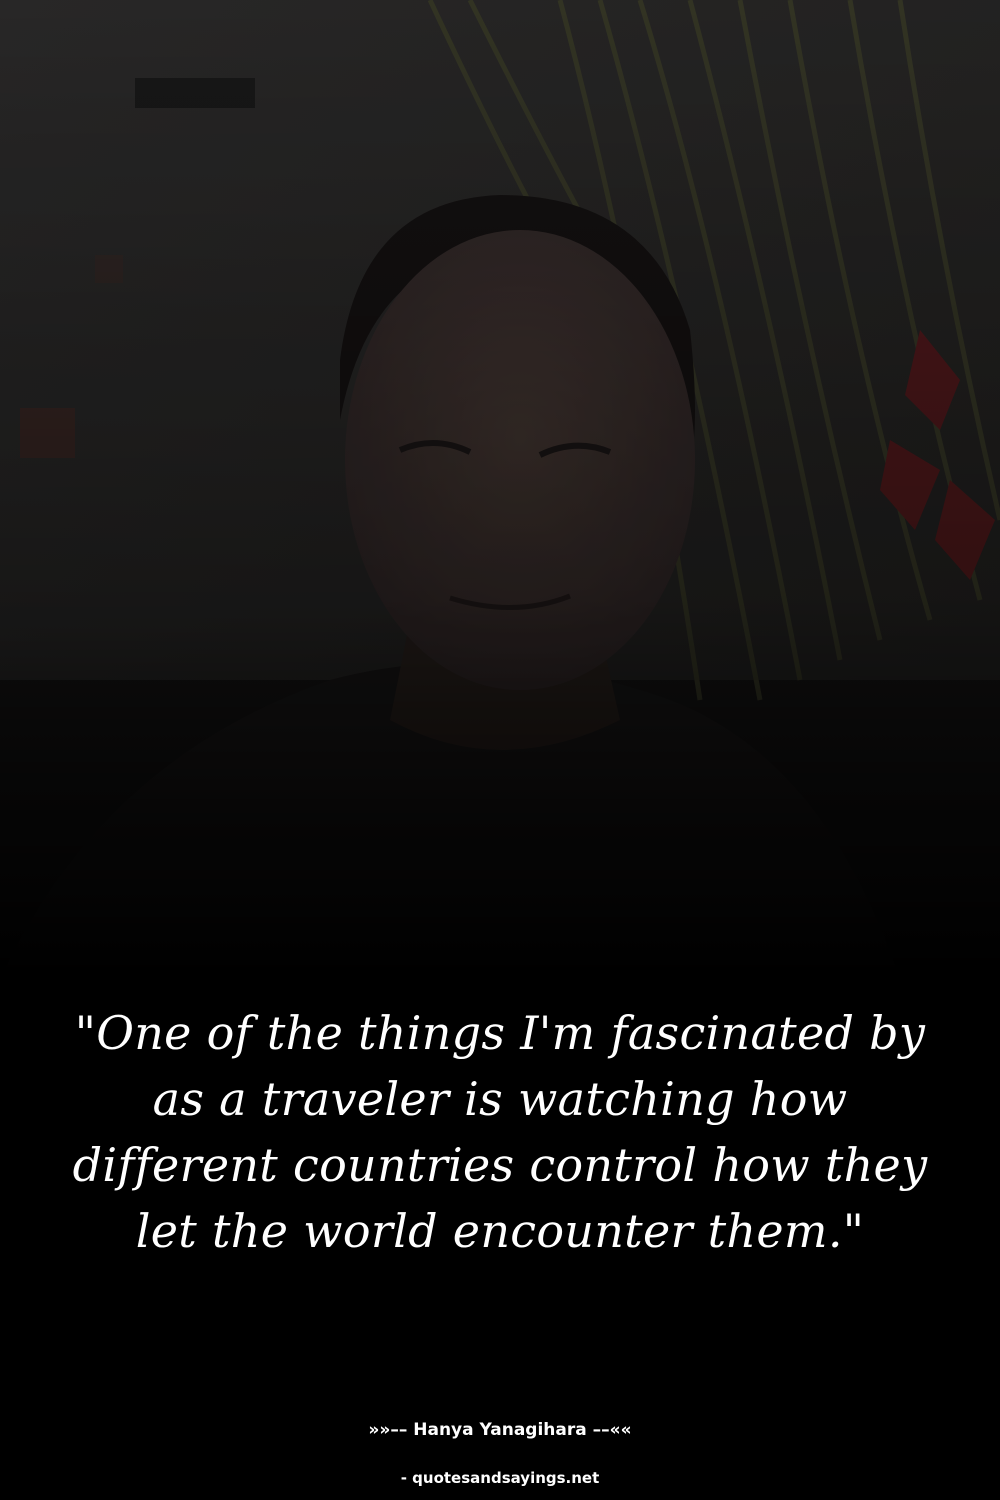 The width and height of the screenshot is (1000, 1500). Describe the element at coordinates (500, 1430) in the screenshot. I see `author-attribution: »»–– Hanya Yanagihara ––««` at that location.